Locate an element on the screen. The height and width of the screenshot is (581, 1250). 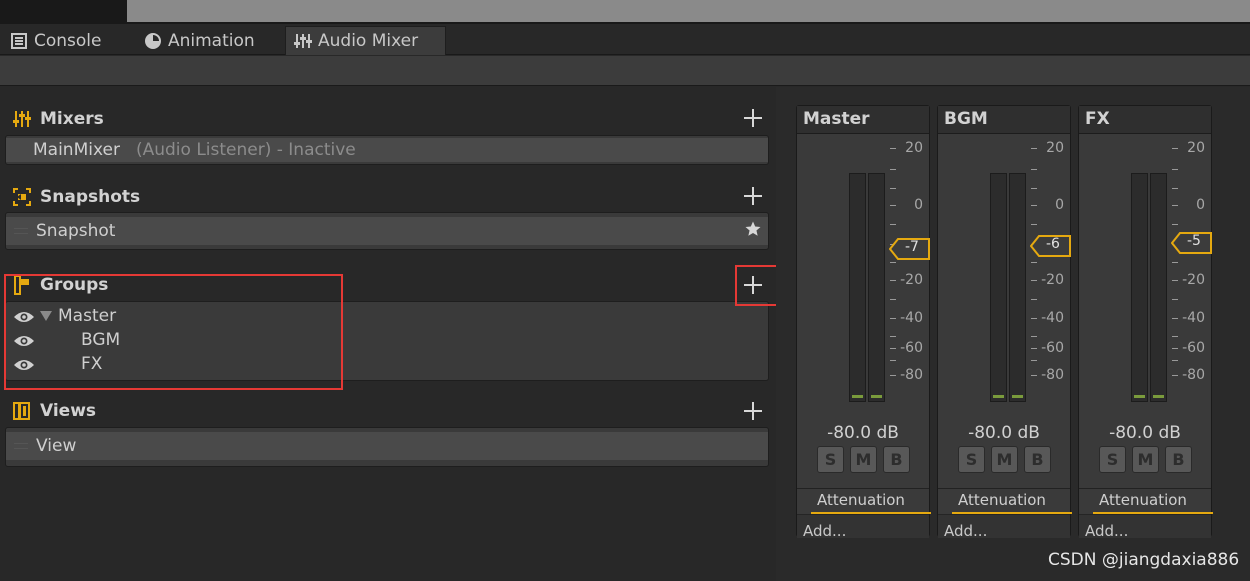
tab-animation: Animation is located at coordinates (209, 40).